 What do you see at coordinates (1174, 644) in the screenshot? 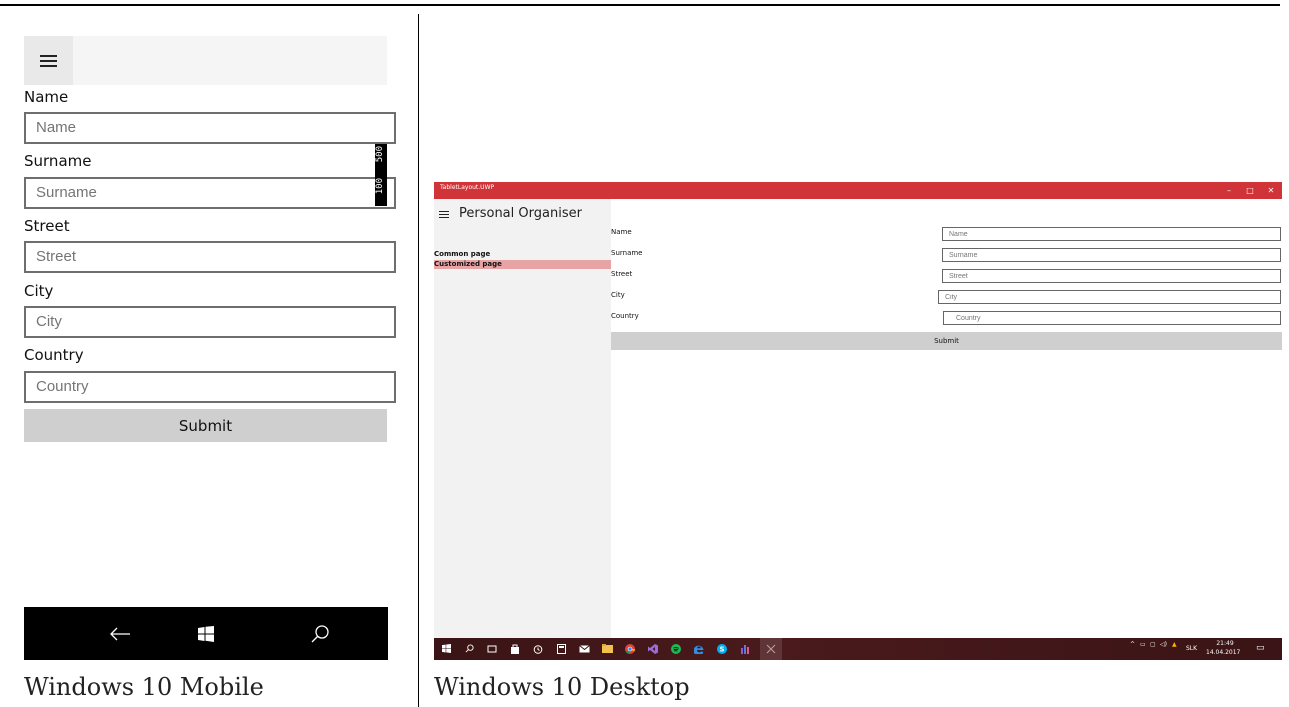
I see `google-drive-icon: ▲` at bounding box center [1174, 644].